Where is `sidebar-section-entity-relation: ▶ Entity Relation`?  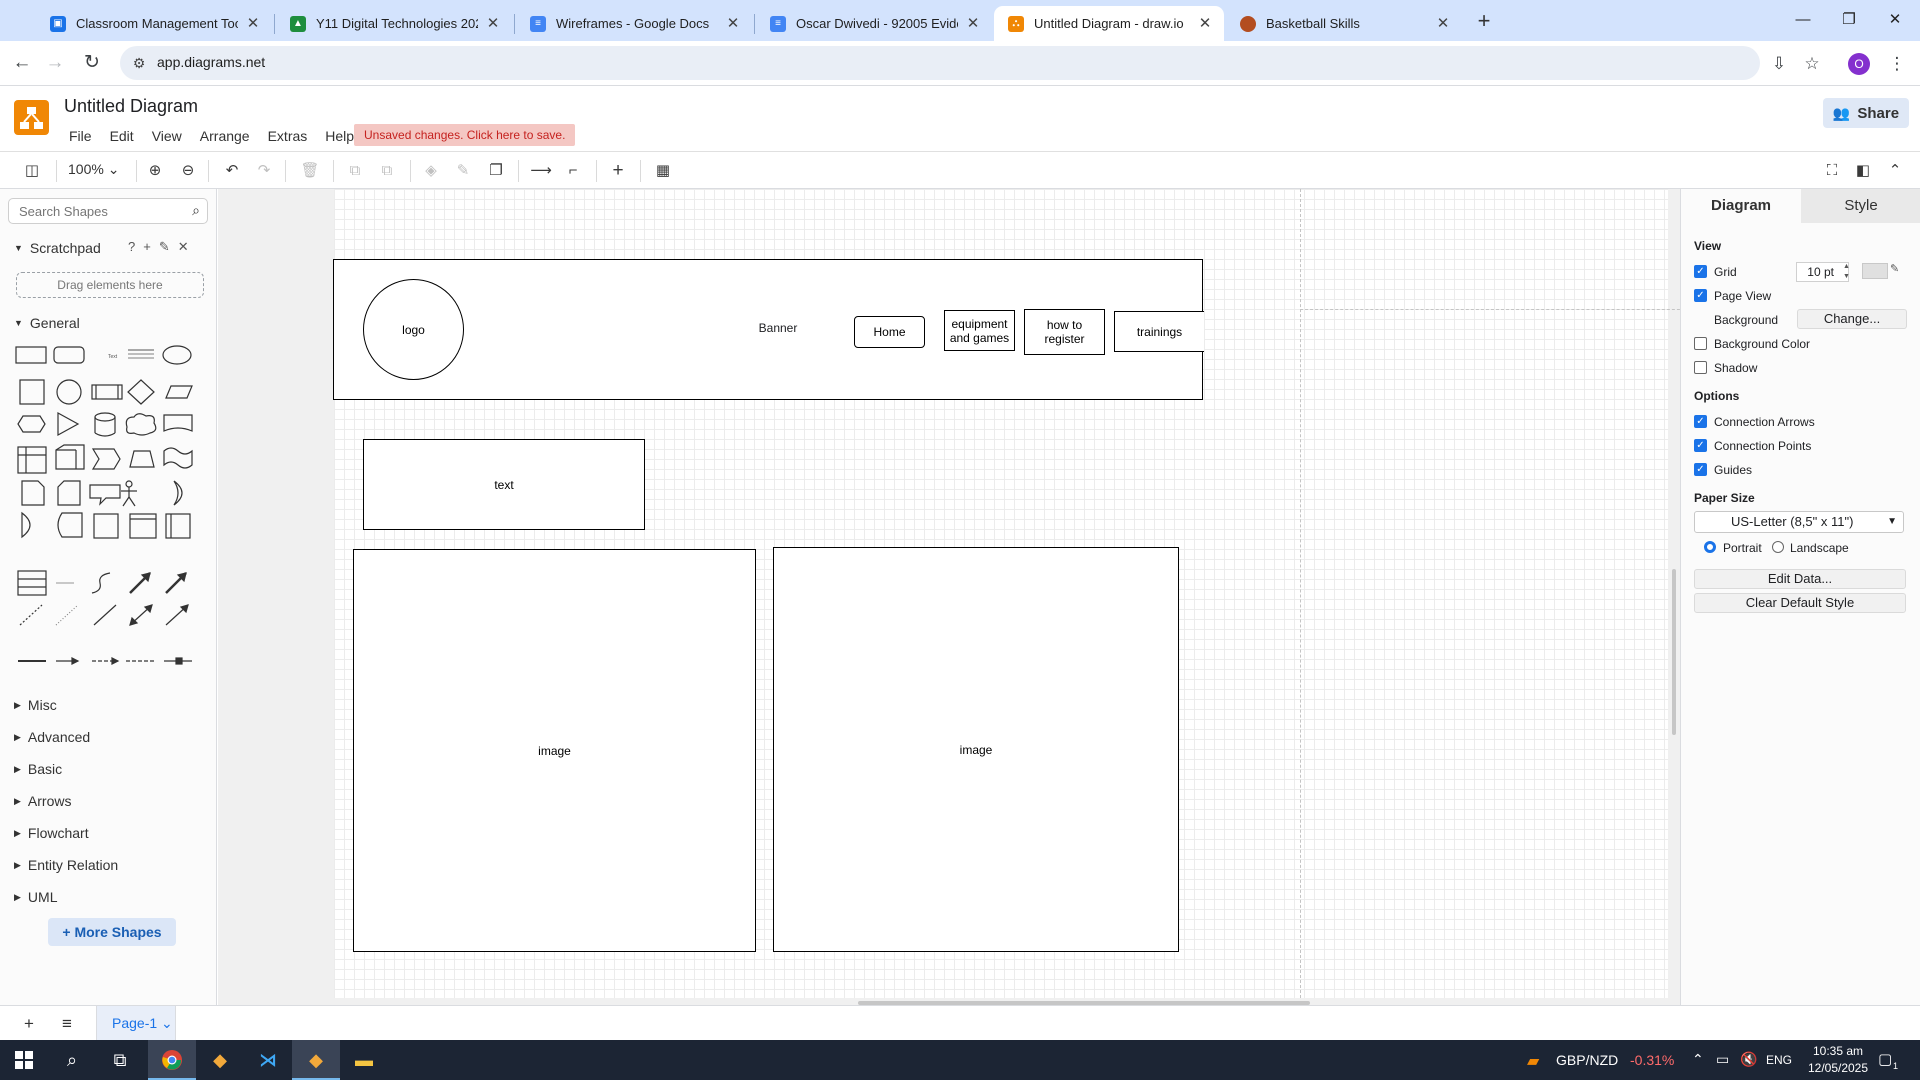 sidebar-section-entity-relation: ▶ Entity Relation is located at coordinates (66, 865).